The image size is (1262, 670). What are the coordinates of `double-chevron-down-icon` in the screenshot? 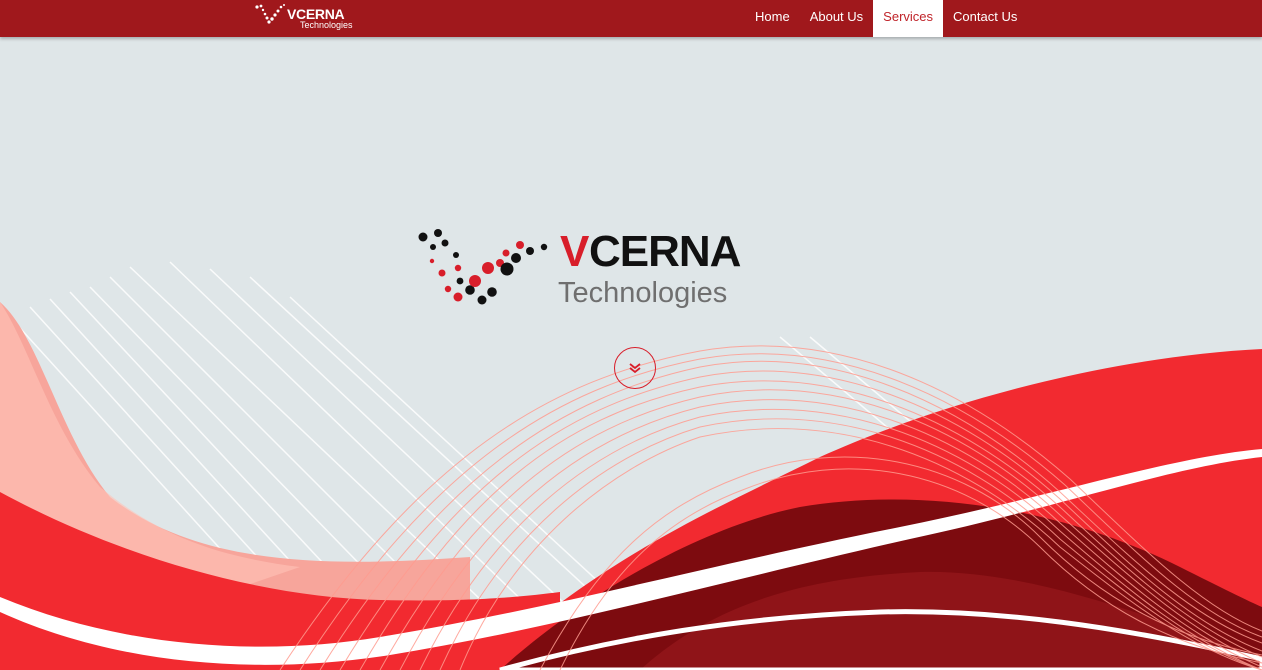 It's located at (635, 368).